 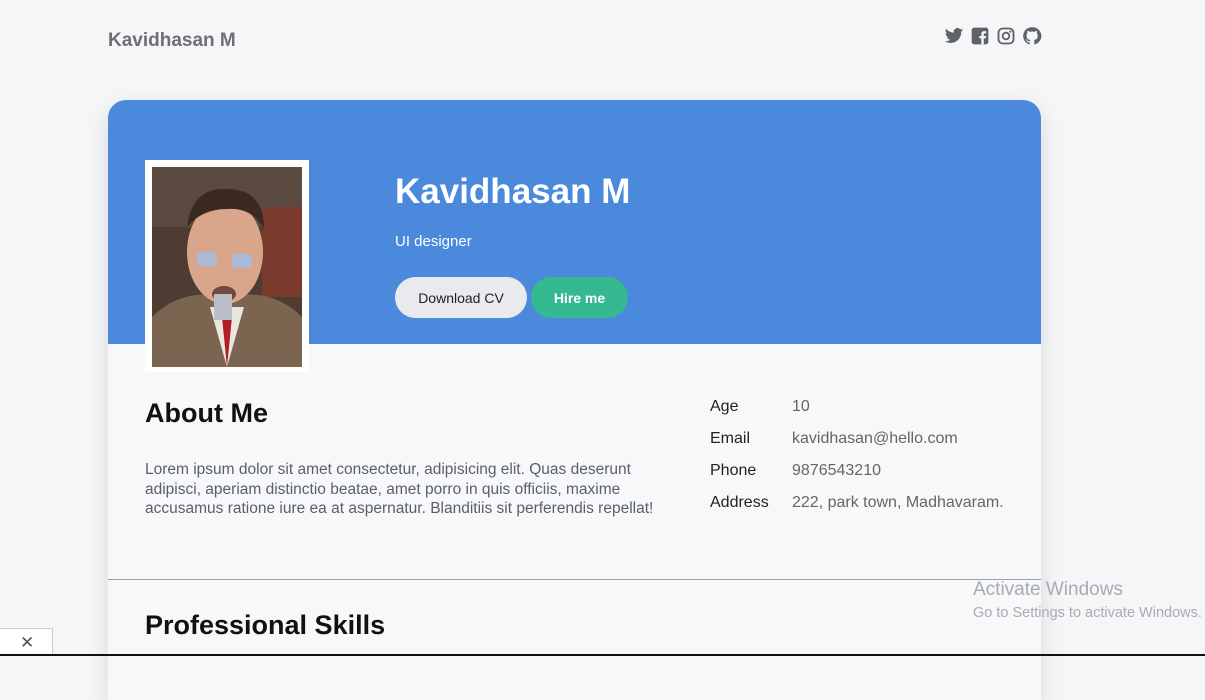 What do you see at coordinates (574, 579) in the screenshot?
I see `section-divider` at bounding box center [574, 579].